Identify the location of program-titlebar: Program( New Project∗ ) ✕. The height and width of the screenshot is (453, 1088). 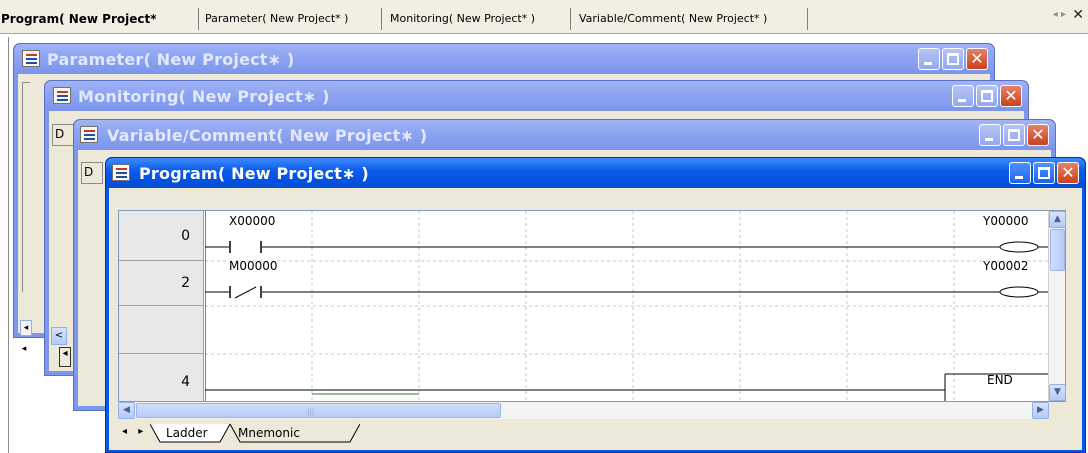
(595, 173).